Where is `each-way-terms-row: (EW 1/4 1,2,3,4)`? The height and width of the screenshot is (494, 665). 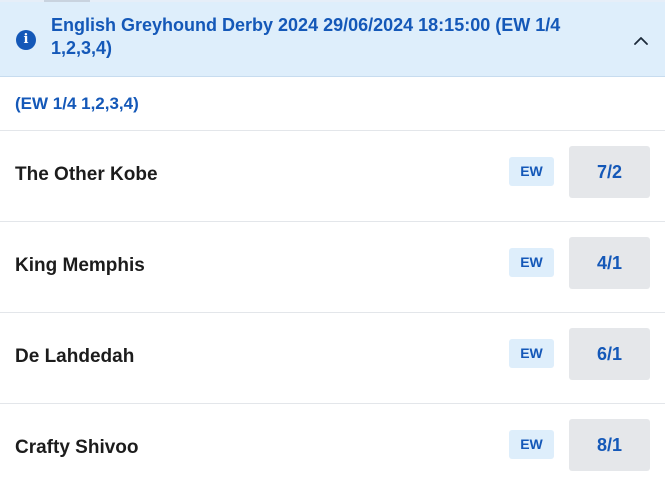 each-way-terms-row: (EW 1/4 1,2,3,4) is located at coordinates (332, 104).